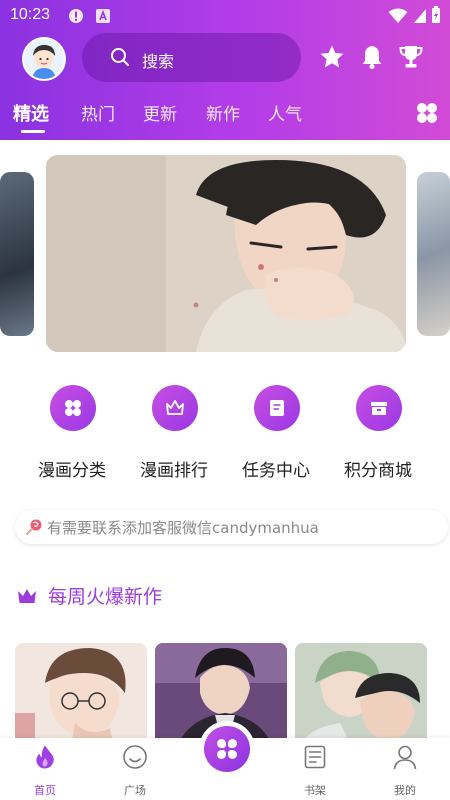 The image size is (450, 800). Describe the element at coordinates (411, 57) in the screenshot. I see `trophy-icon` at that location.